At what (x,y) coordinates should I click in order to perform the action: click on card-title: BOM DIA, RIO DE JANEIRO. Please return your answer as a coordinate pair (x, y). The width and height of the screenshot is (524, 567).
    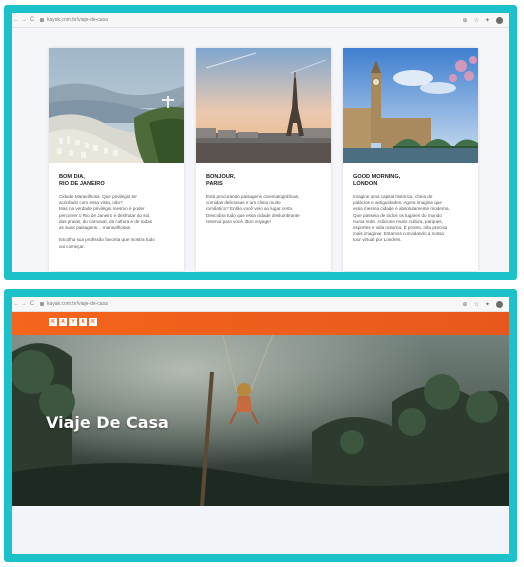
    Looking at the image, I should click on (82, 180).